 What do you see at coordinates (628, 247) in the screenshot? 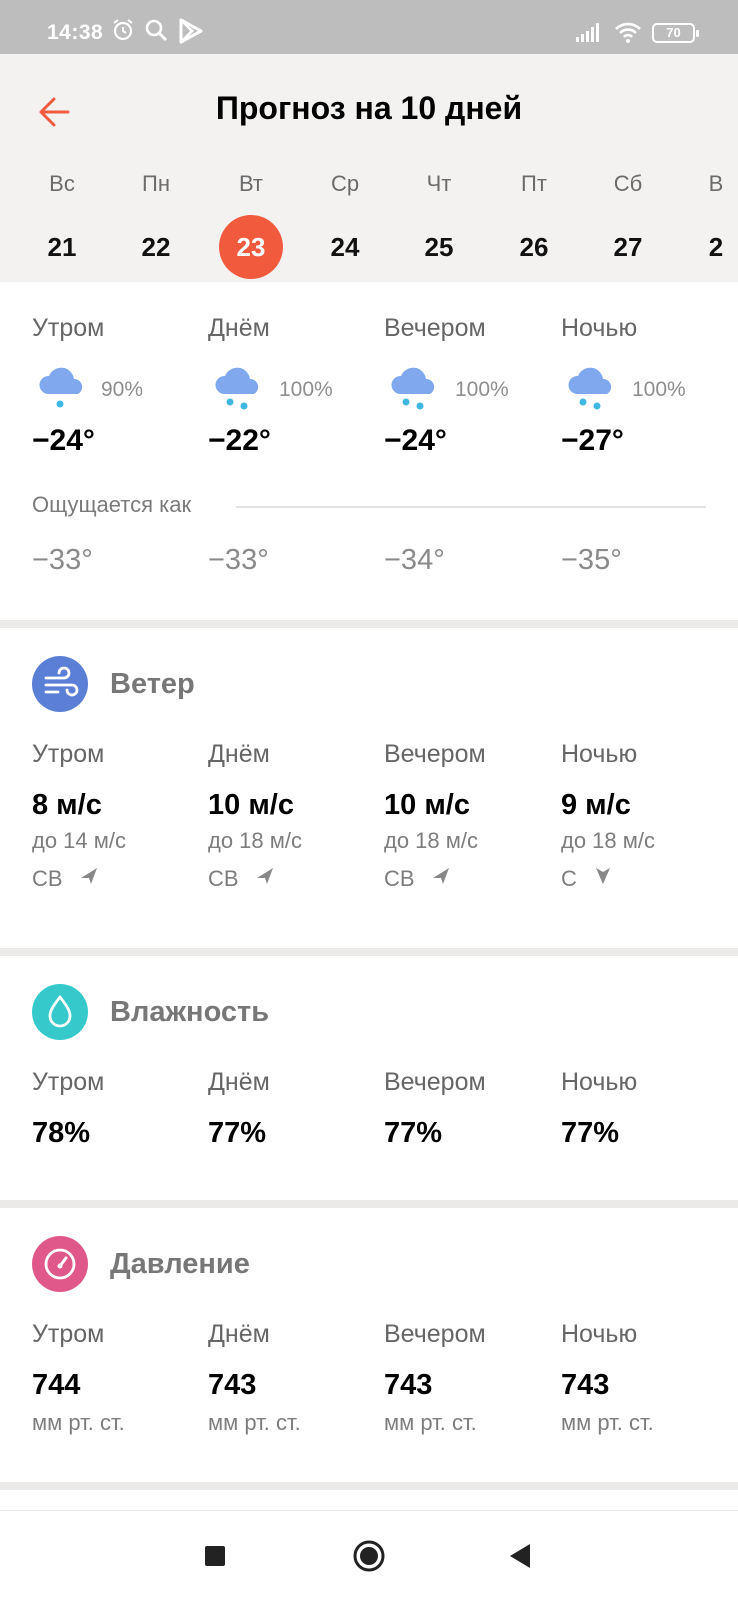
I see `day-number: 27` at bounding box center [628, 247].